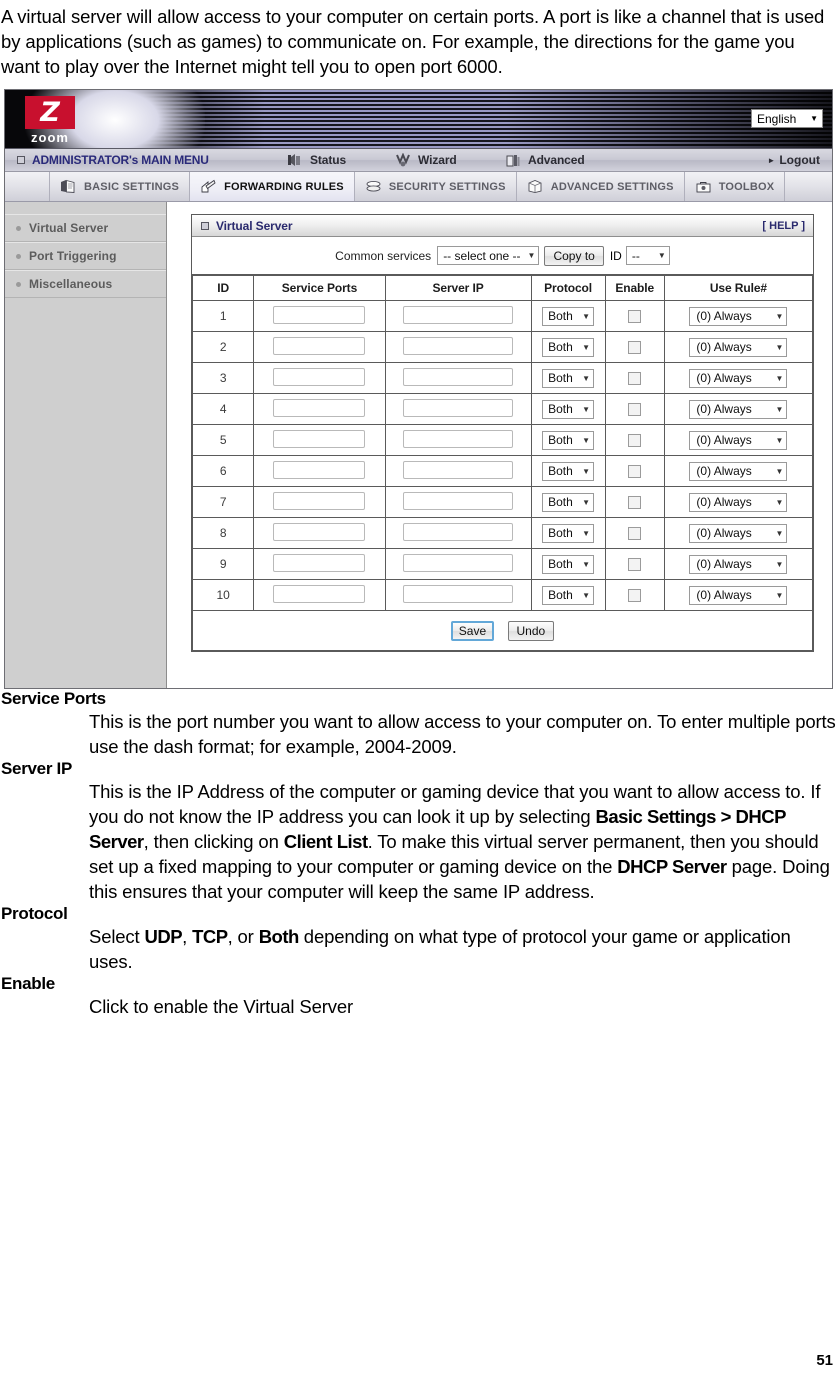  Describe the element at coordinates (316, 160) in the screenshot. I see `menu-item-status: Status` at that location.